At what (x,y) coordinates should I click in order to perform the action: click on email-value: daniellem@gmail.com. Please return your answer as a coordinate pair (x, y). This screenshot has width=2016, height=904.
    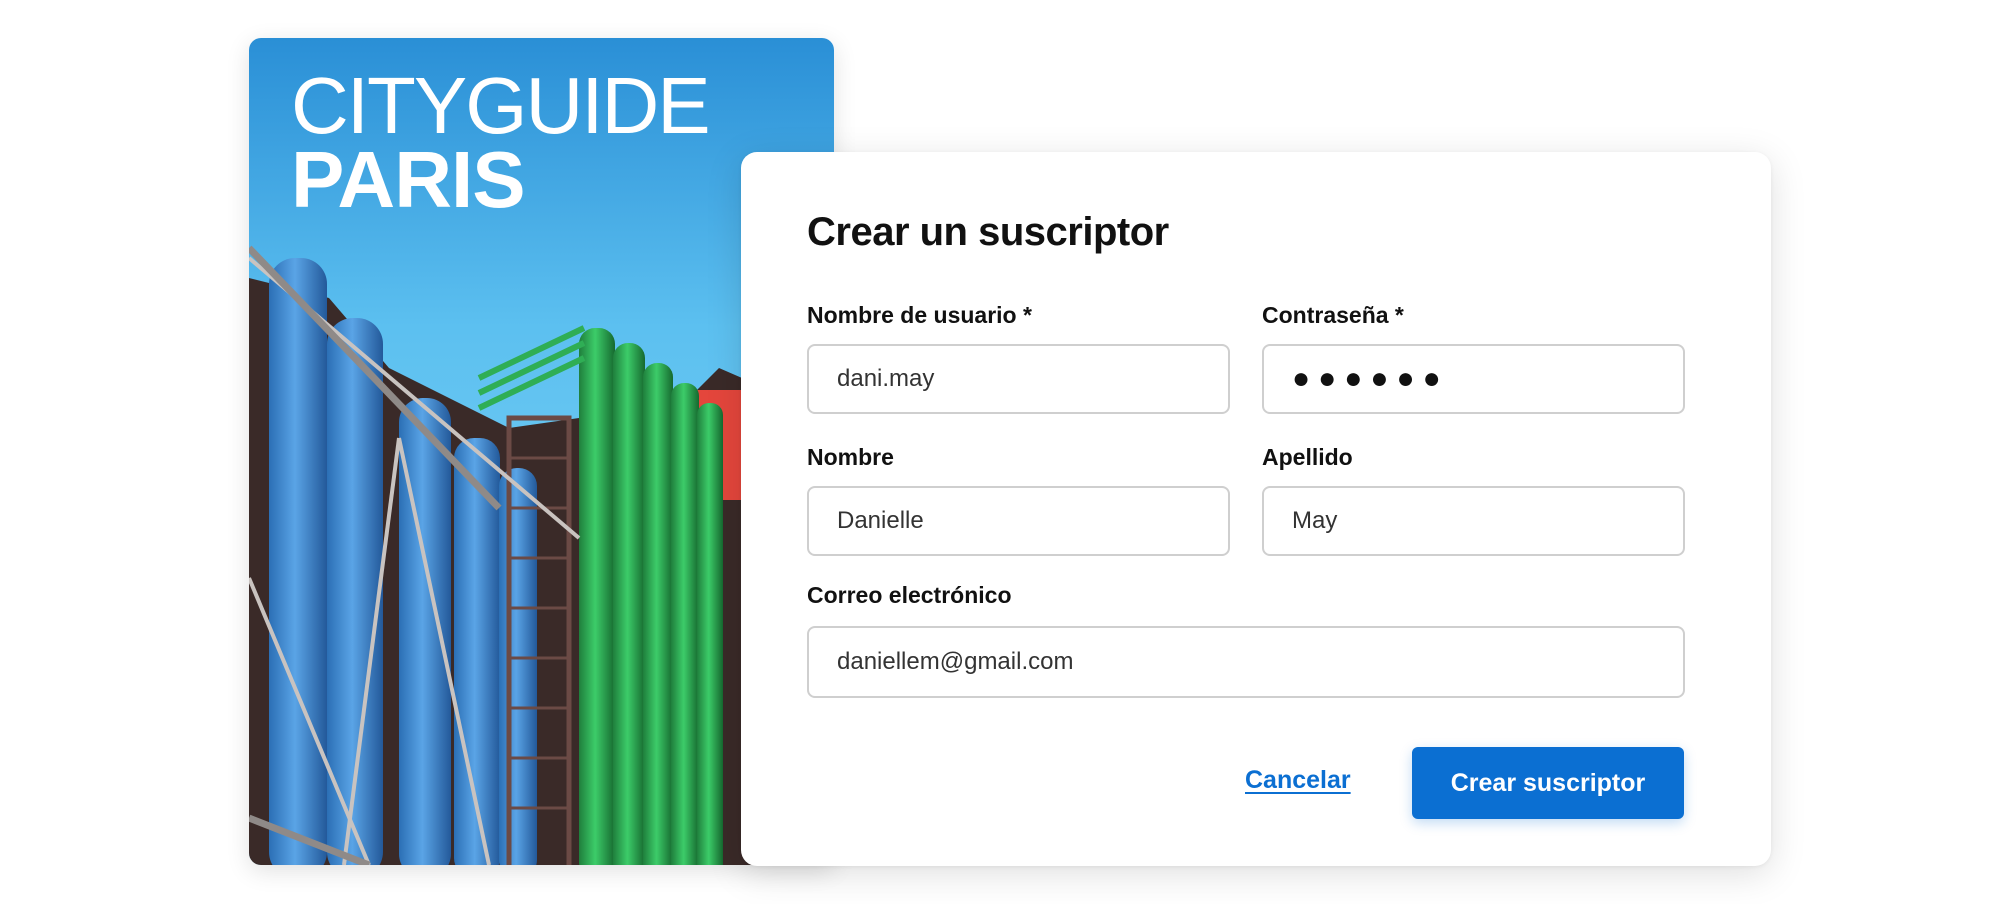
    Looking at the image, I should click on (955, 661).